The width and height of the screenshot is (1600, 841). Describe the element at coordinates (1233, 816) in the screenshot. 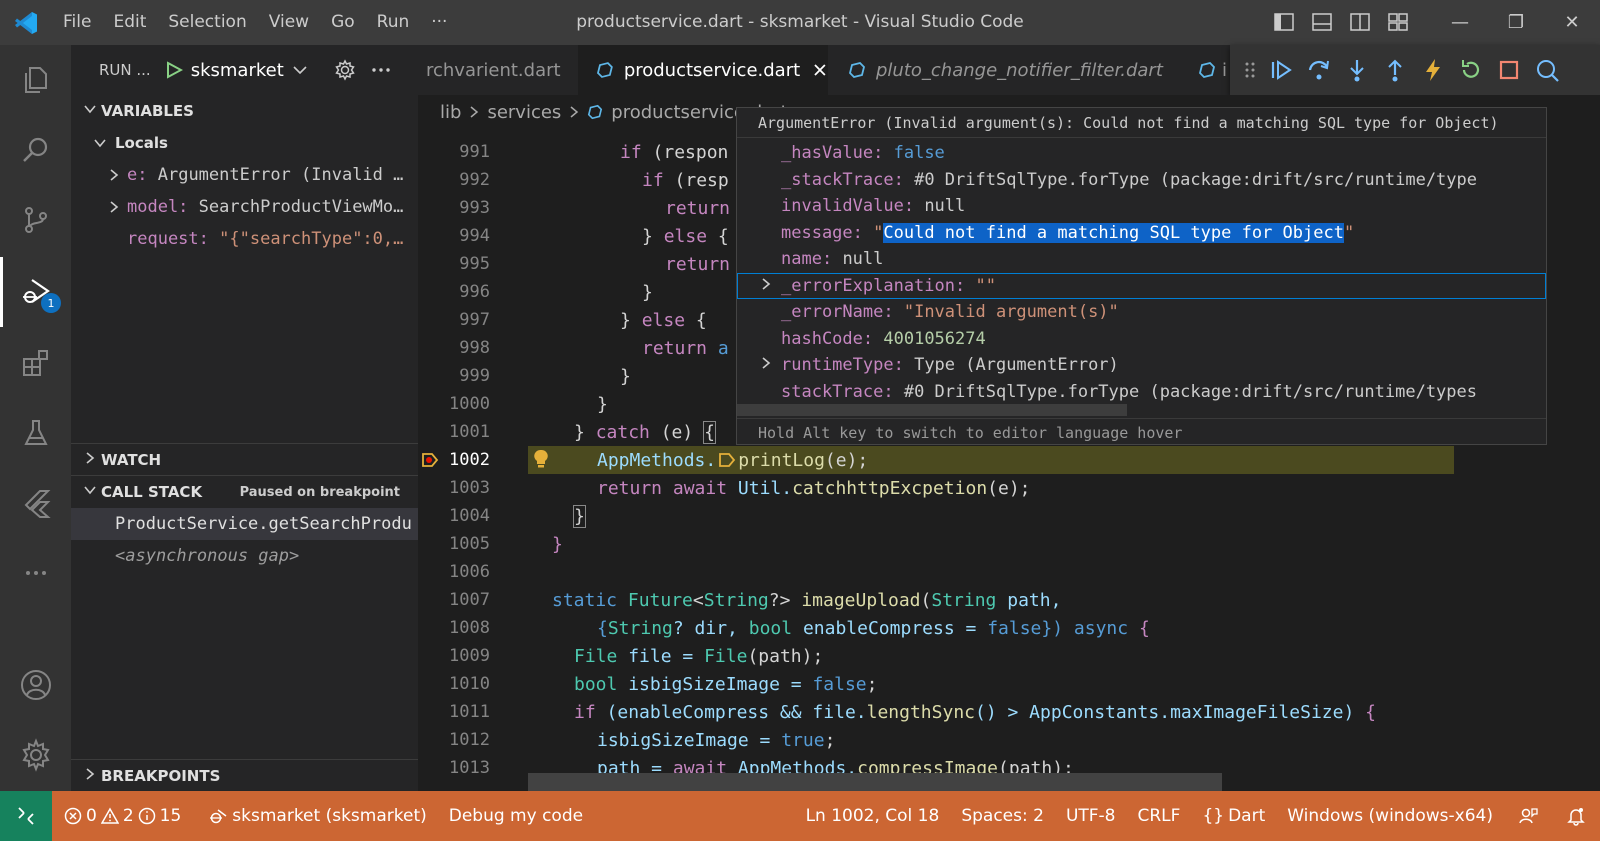

I see `language-mode: {} Dart` at that location.